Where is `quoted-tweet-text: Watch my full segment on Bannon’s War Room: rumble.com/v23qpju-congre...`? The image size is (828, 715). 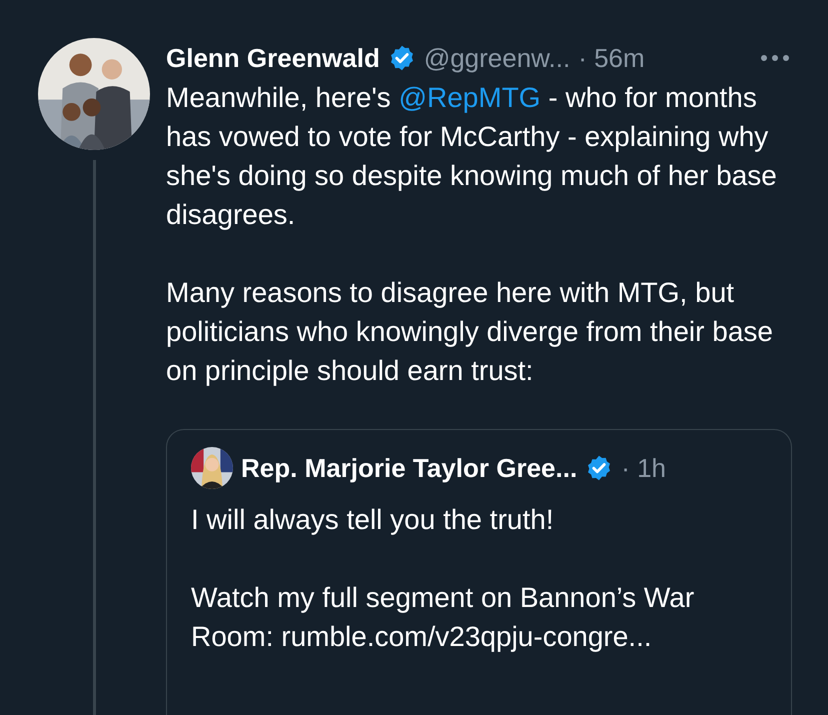 quoted-tweet-text: Watch my full segment on Bannon’s War Room: rumble.com/v23qpju-congre... is located at coordinates (443, 617).